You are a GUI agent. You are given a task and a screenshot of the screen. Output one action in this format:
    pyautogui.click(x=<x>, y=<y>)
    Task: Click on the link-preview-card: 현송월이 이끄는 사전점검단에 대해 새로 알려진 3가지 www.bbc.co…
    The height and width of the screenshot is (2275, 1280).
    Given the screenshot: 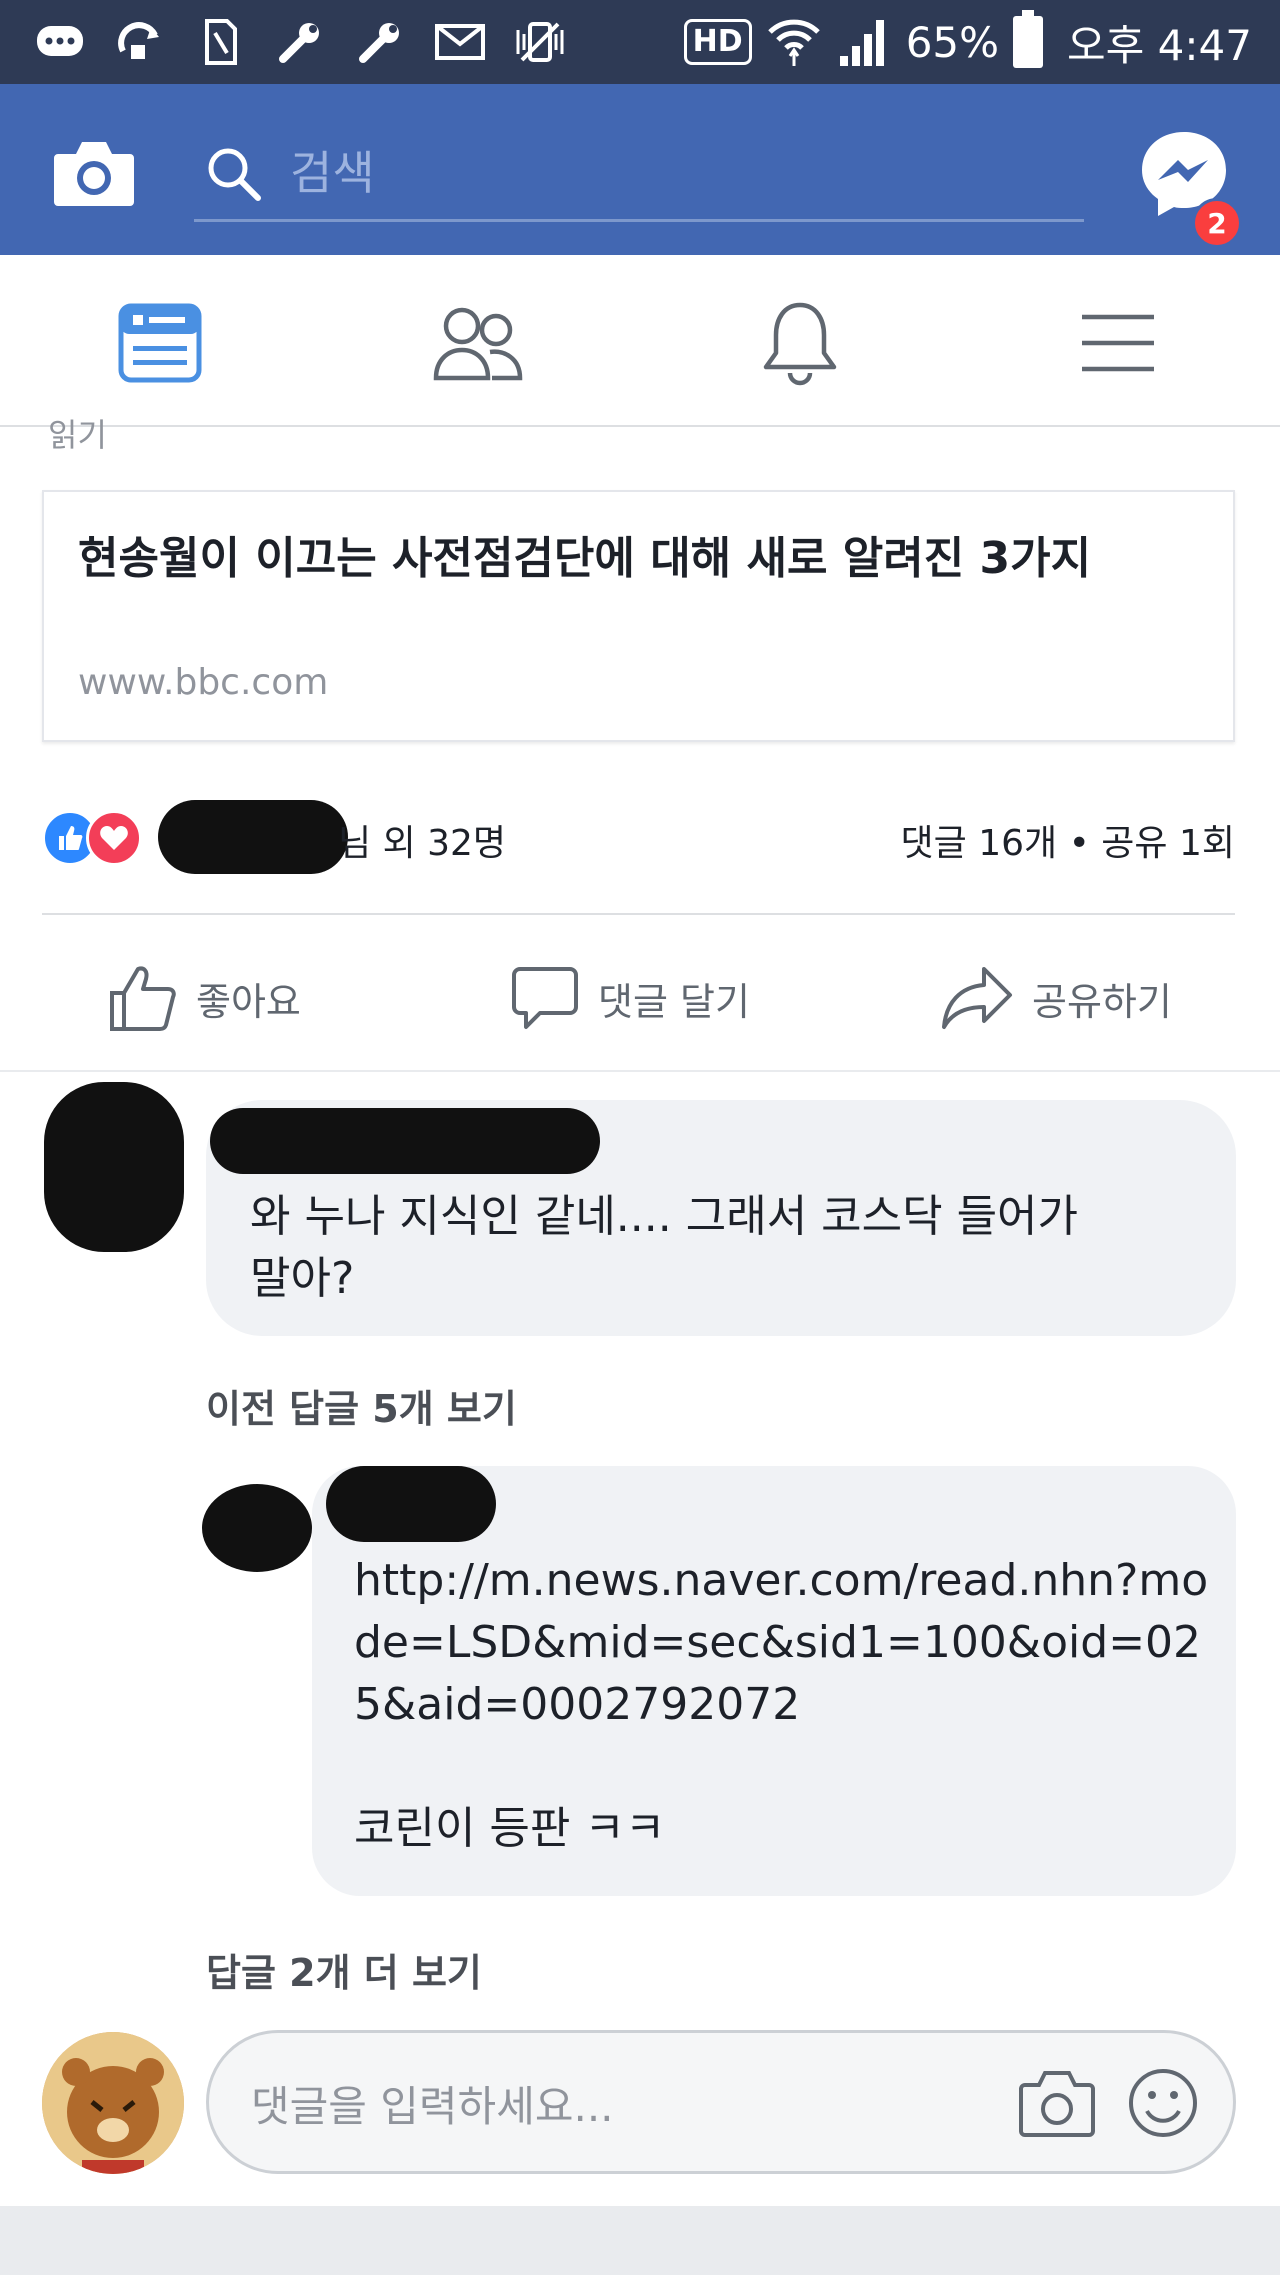 What is the action you would take?
    pyautogui.click(x=638, y=616)
    